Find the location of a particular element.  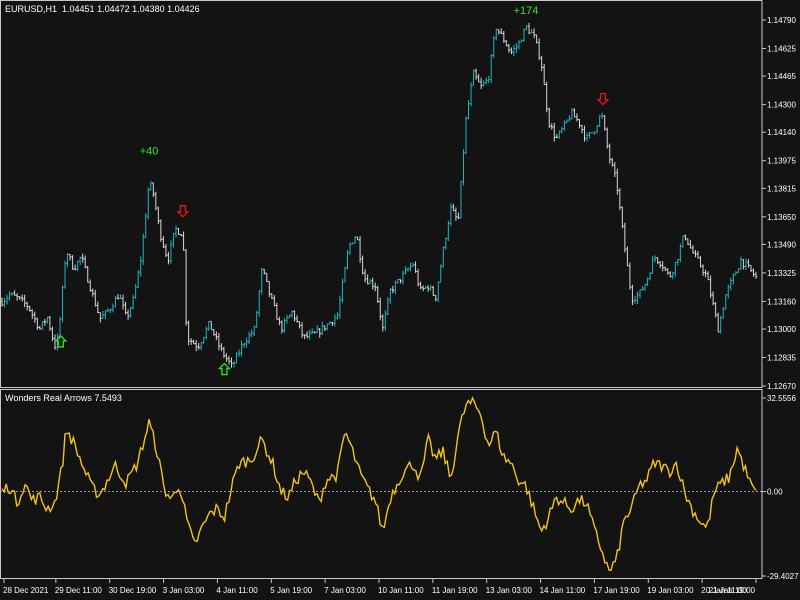

y-tick-label: 1.14790 is located at coordinates (781, 20).